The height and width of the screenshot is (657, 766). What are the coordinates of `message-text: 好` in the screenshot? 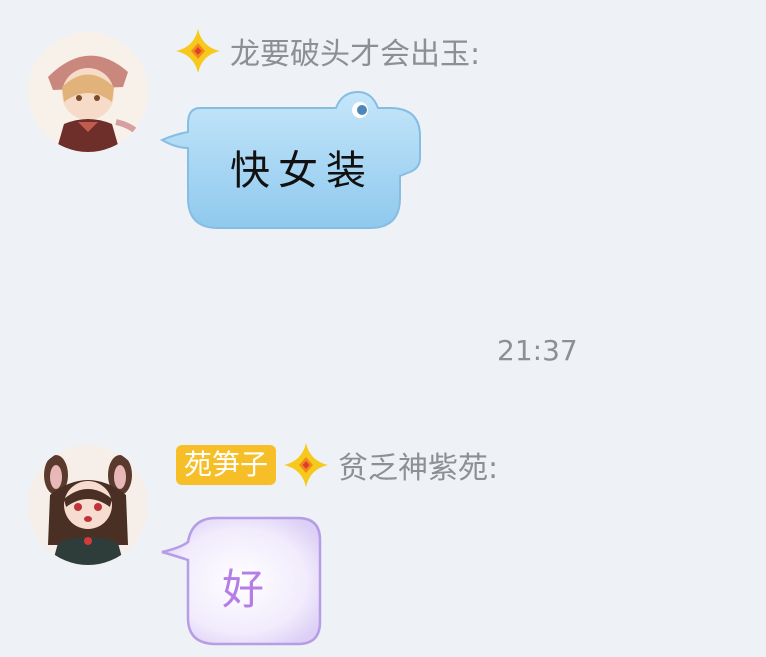 It's located at (243, 589).